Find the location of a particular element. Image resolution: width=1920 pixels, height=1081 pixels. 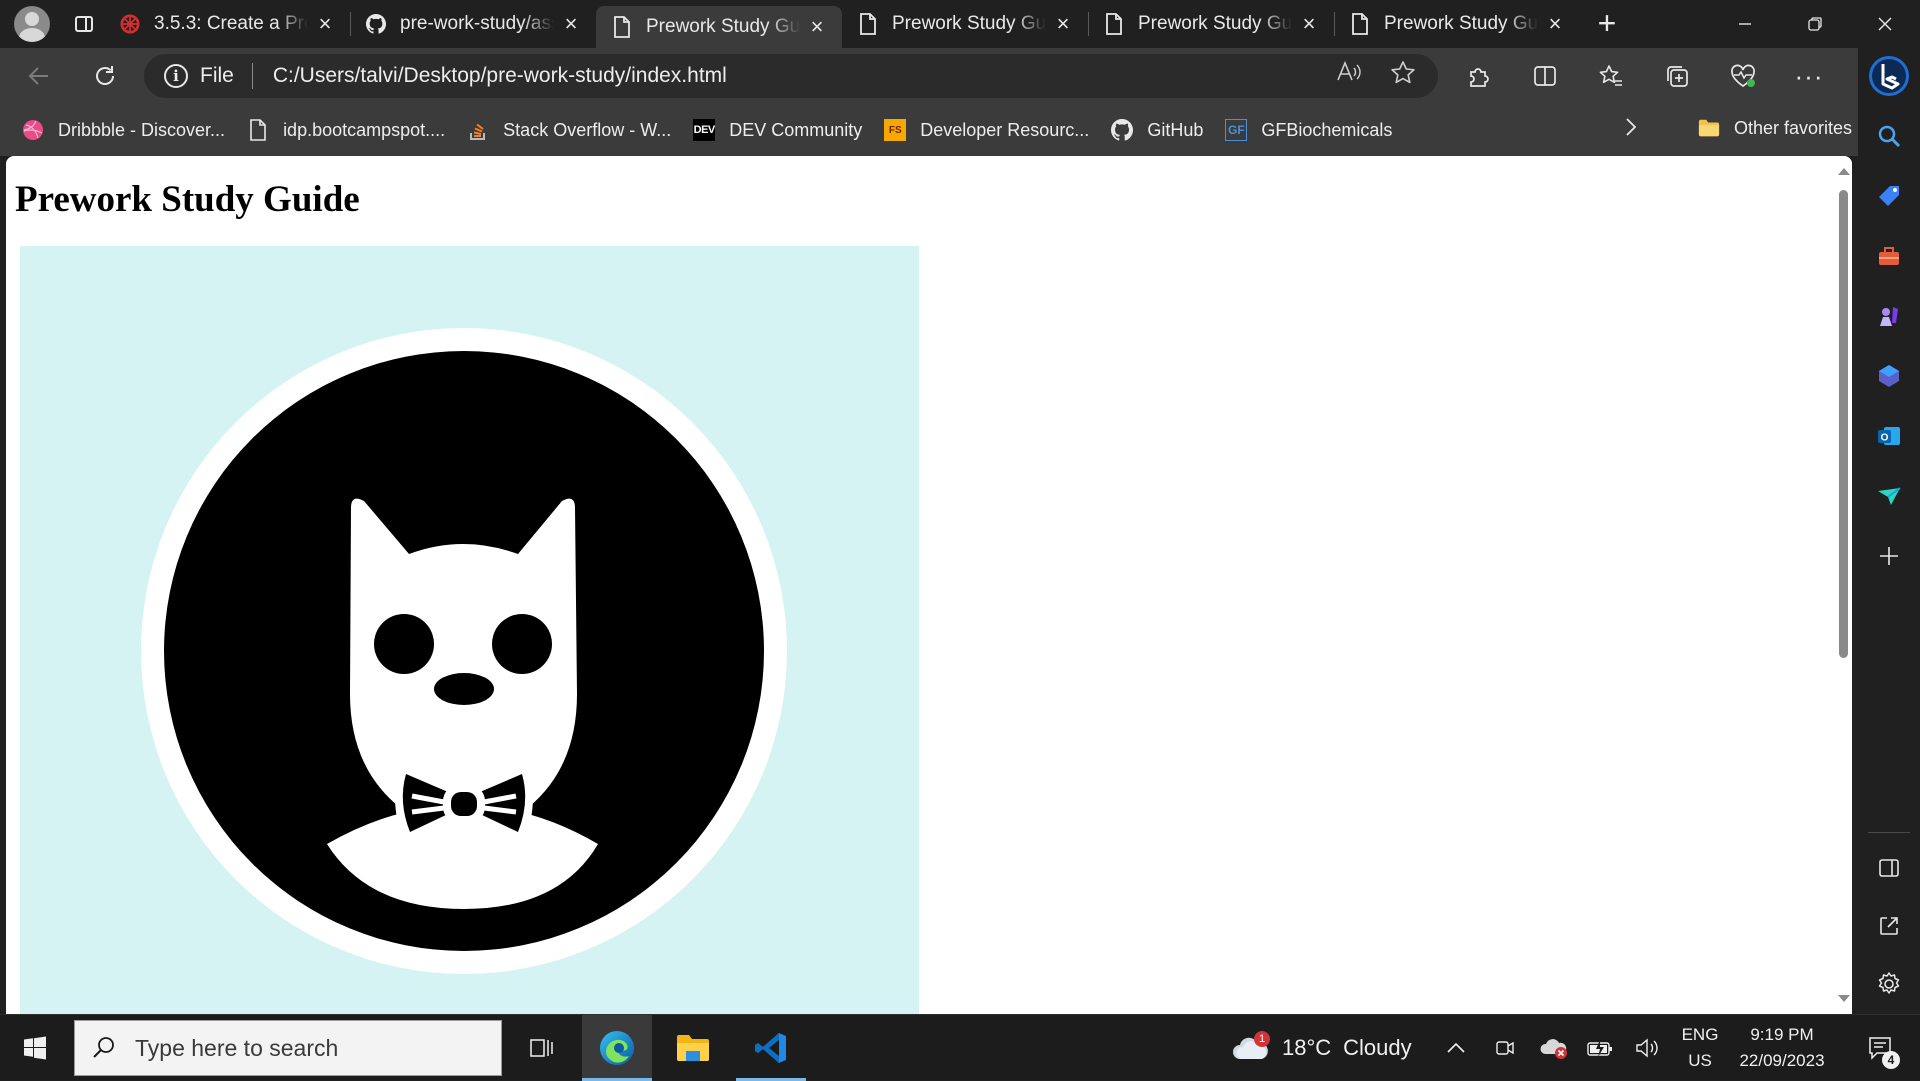

battery-button is located at coordinates (1600, 1048).